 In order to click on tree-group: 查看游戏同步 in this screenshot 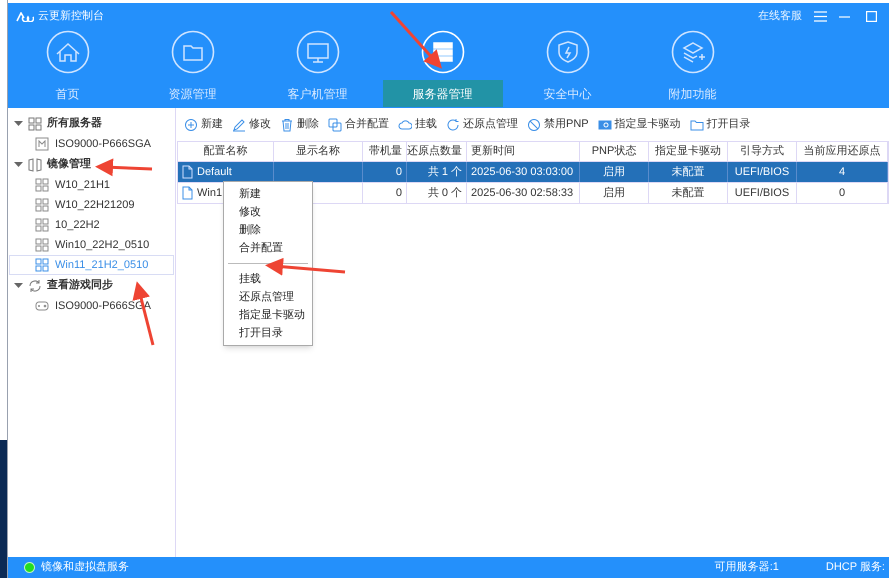, I will do `click(80, 285)`.